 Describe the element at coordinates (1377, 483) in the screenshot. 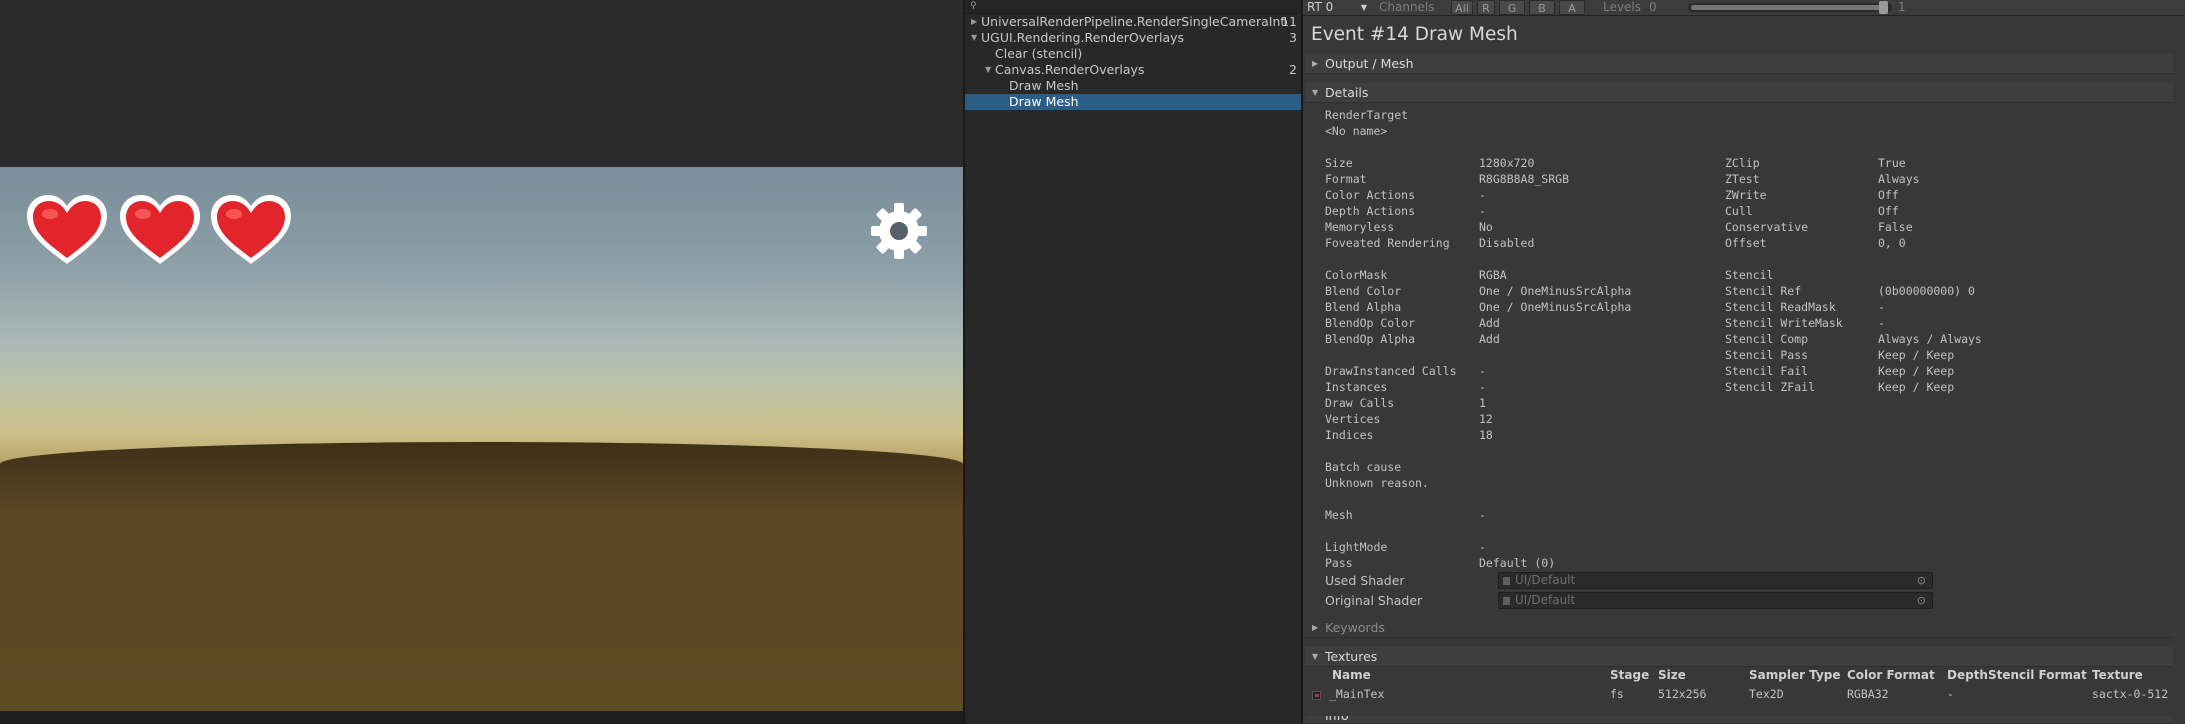

I see `batch-cause-value: Unknown reason.` at that location.